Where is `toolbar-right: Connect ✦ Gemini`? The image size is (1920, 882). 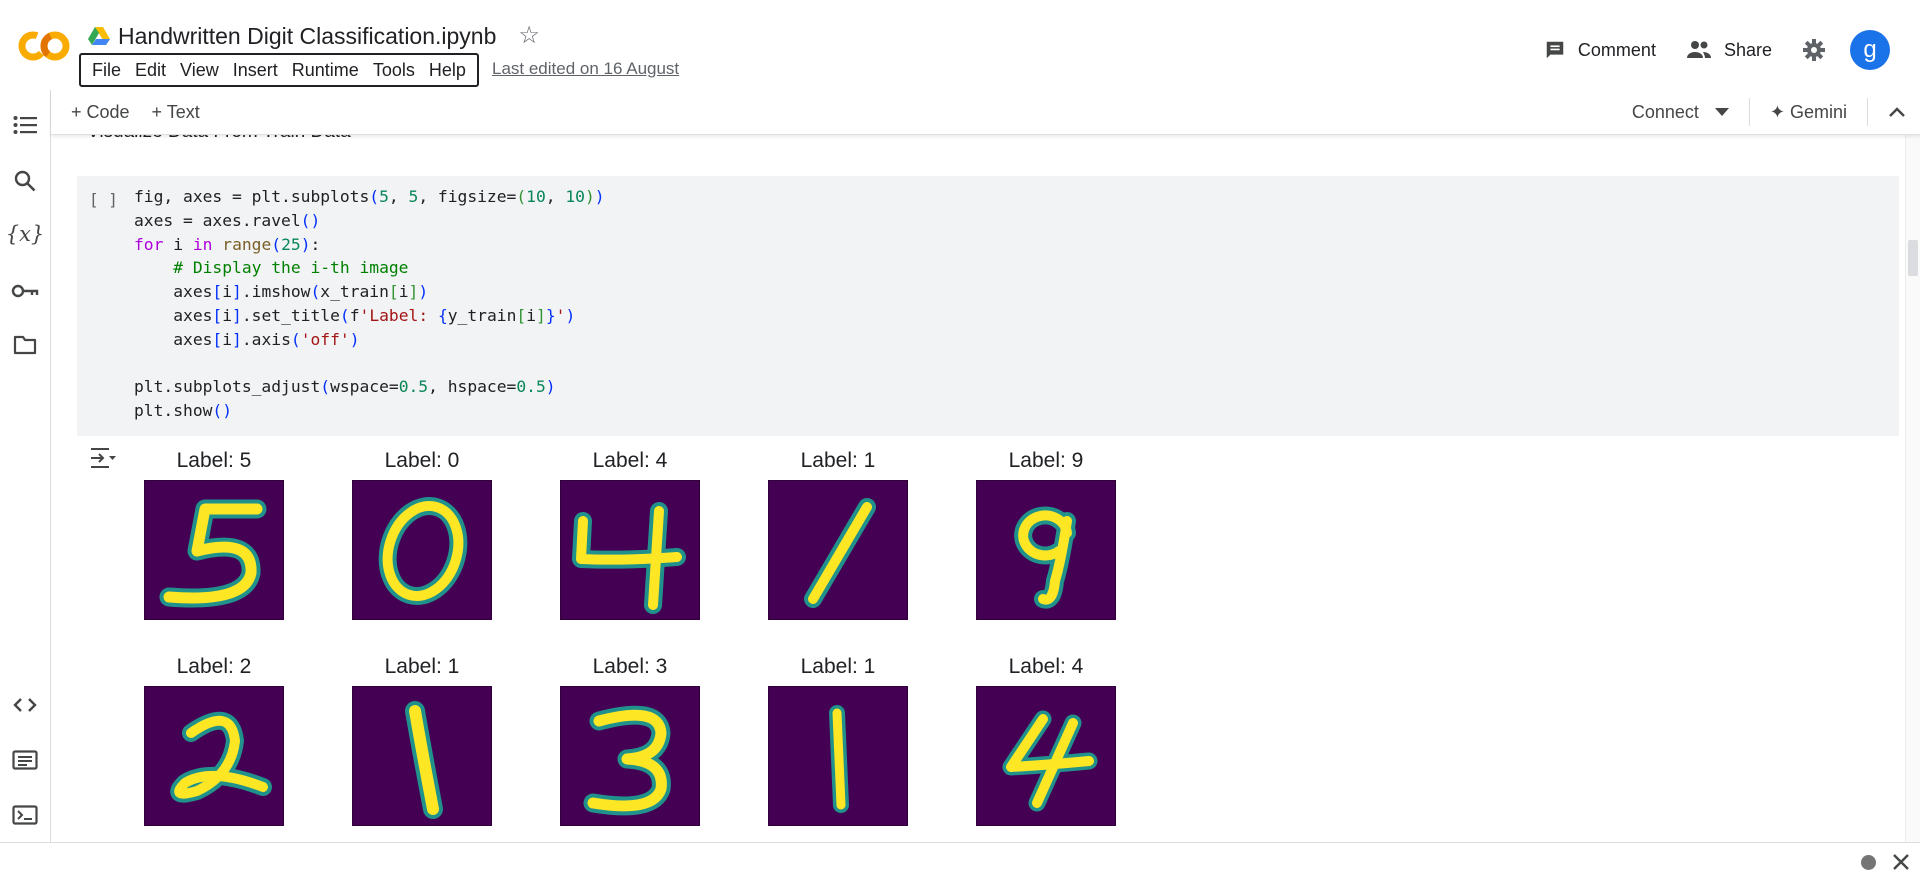 toolbar-right: Connect ✦ Gemini is located at coordinates (1776, 112).